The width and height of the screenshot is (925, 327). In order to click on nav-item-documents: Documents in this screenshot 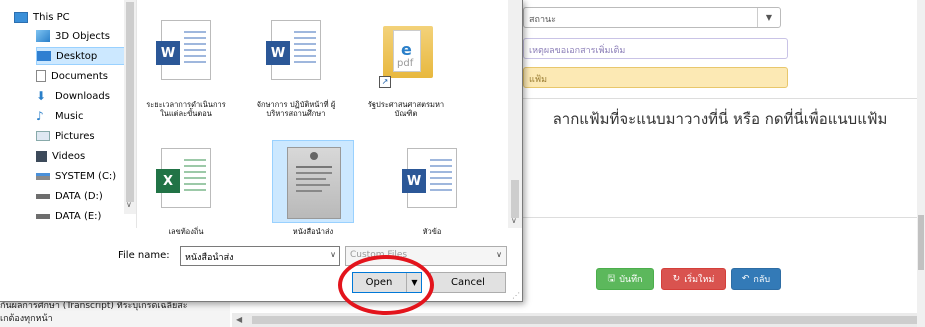, I will do `click(84, 76)`.